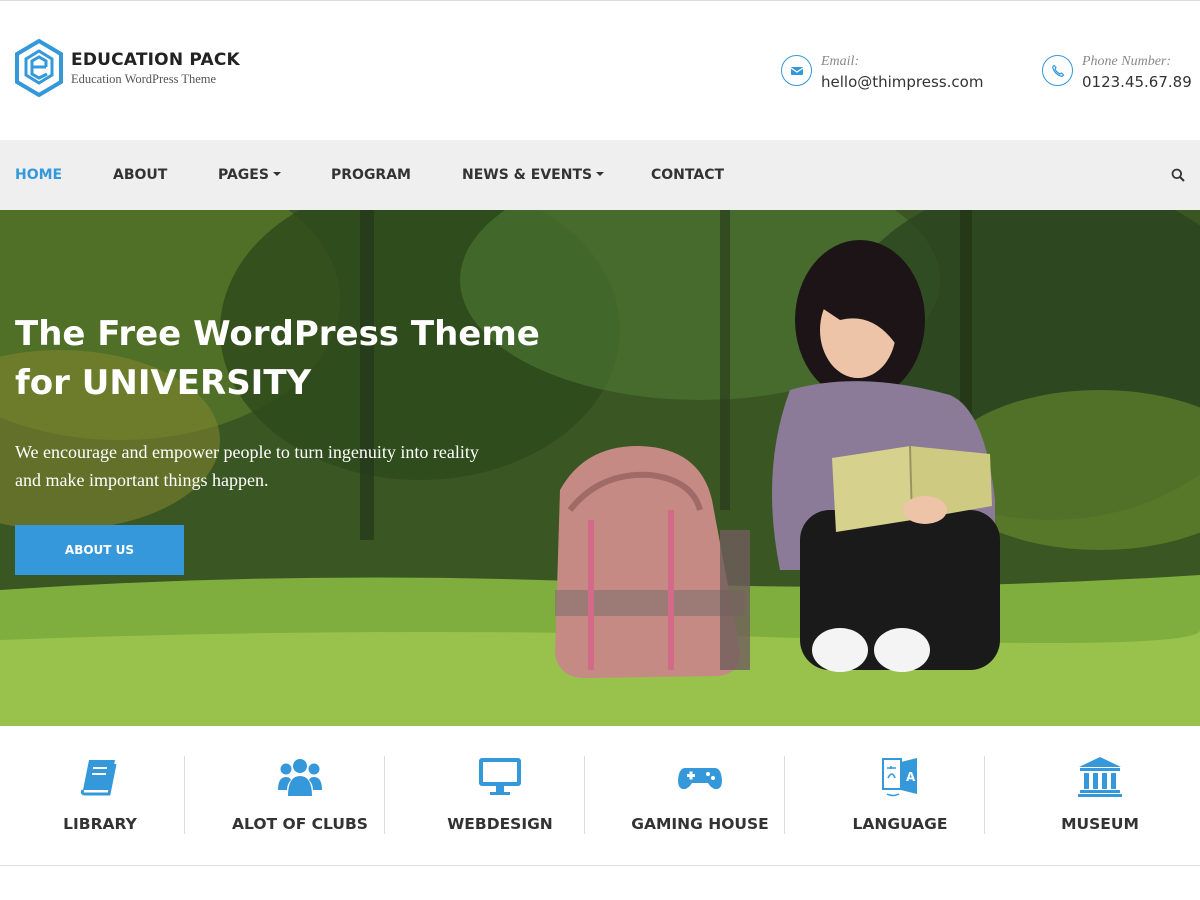 This screenshot has width=1200, height=900. I want to click on email-value: hello@thimpress.com, so click(902, 82).